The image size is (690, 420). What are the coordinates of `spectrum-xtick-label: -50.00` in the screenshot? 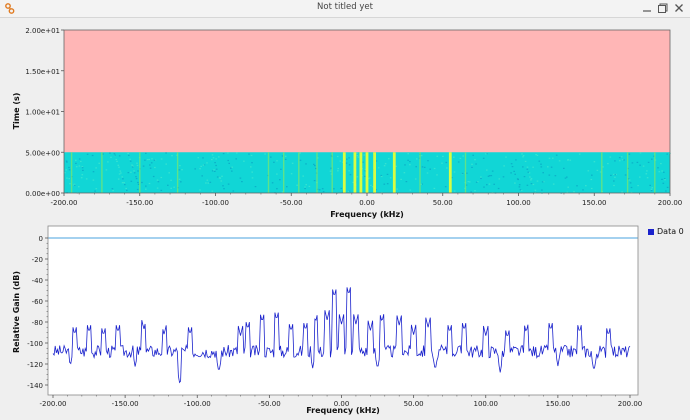 It's located at (269, 404).